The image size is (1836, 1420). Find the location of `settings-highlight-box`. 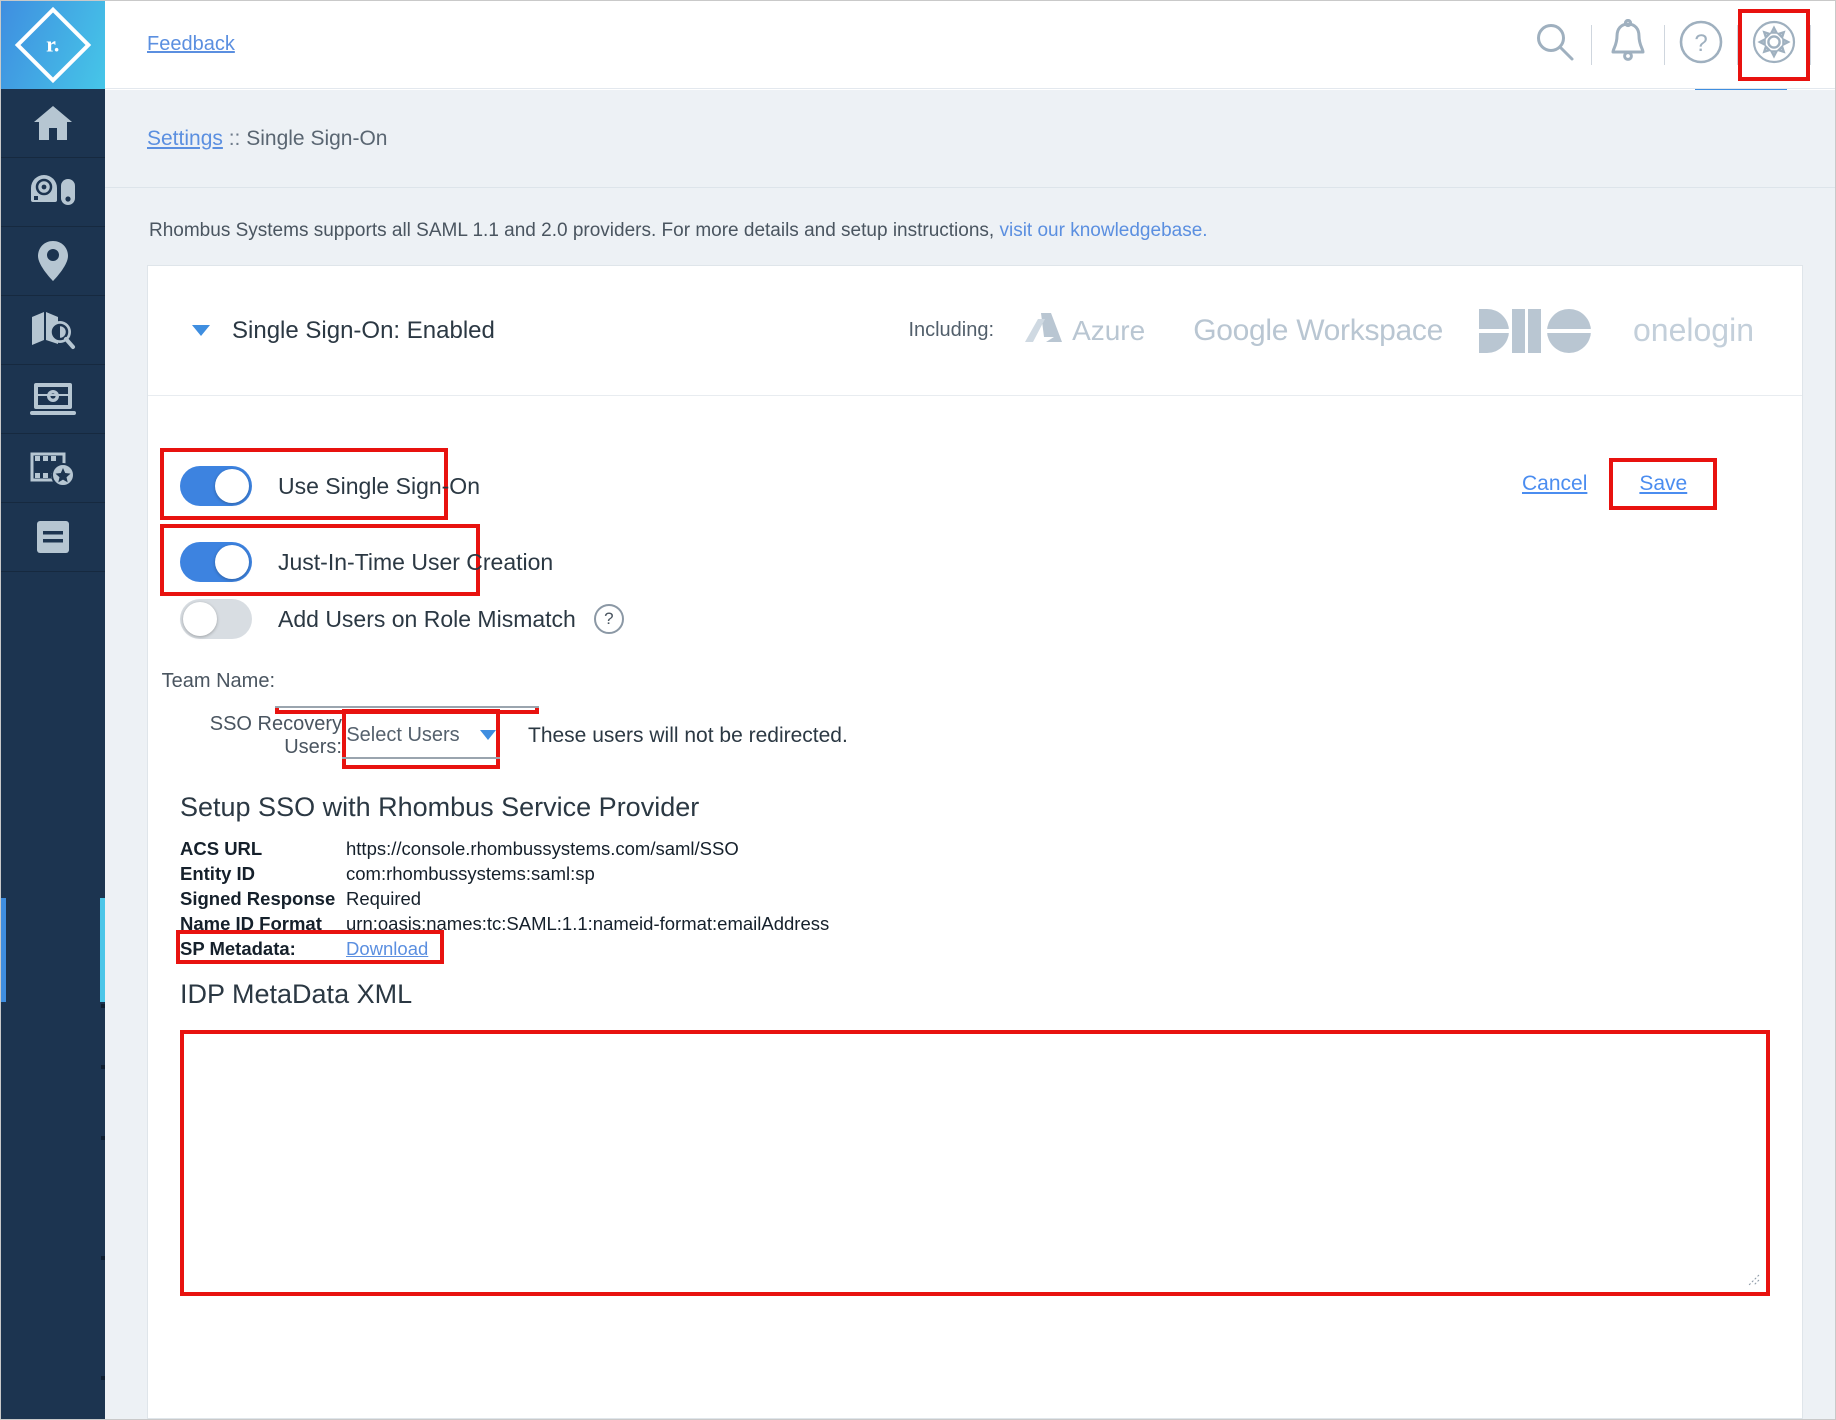

settings-highlight-box is located at coordinates (1774, 44).